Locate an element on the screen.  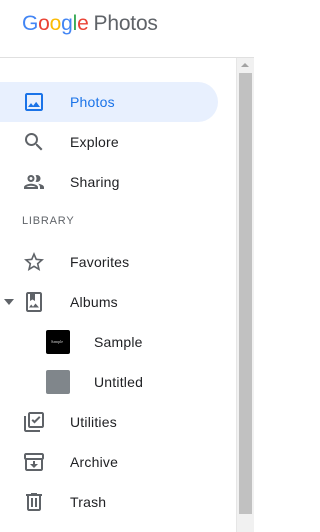
logo-letter: e is located at coordinates (83, 23).